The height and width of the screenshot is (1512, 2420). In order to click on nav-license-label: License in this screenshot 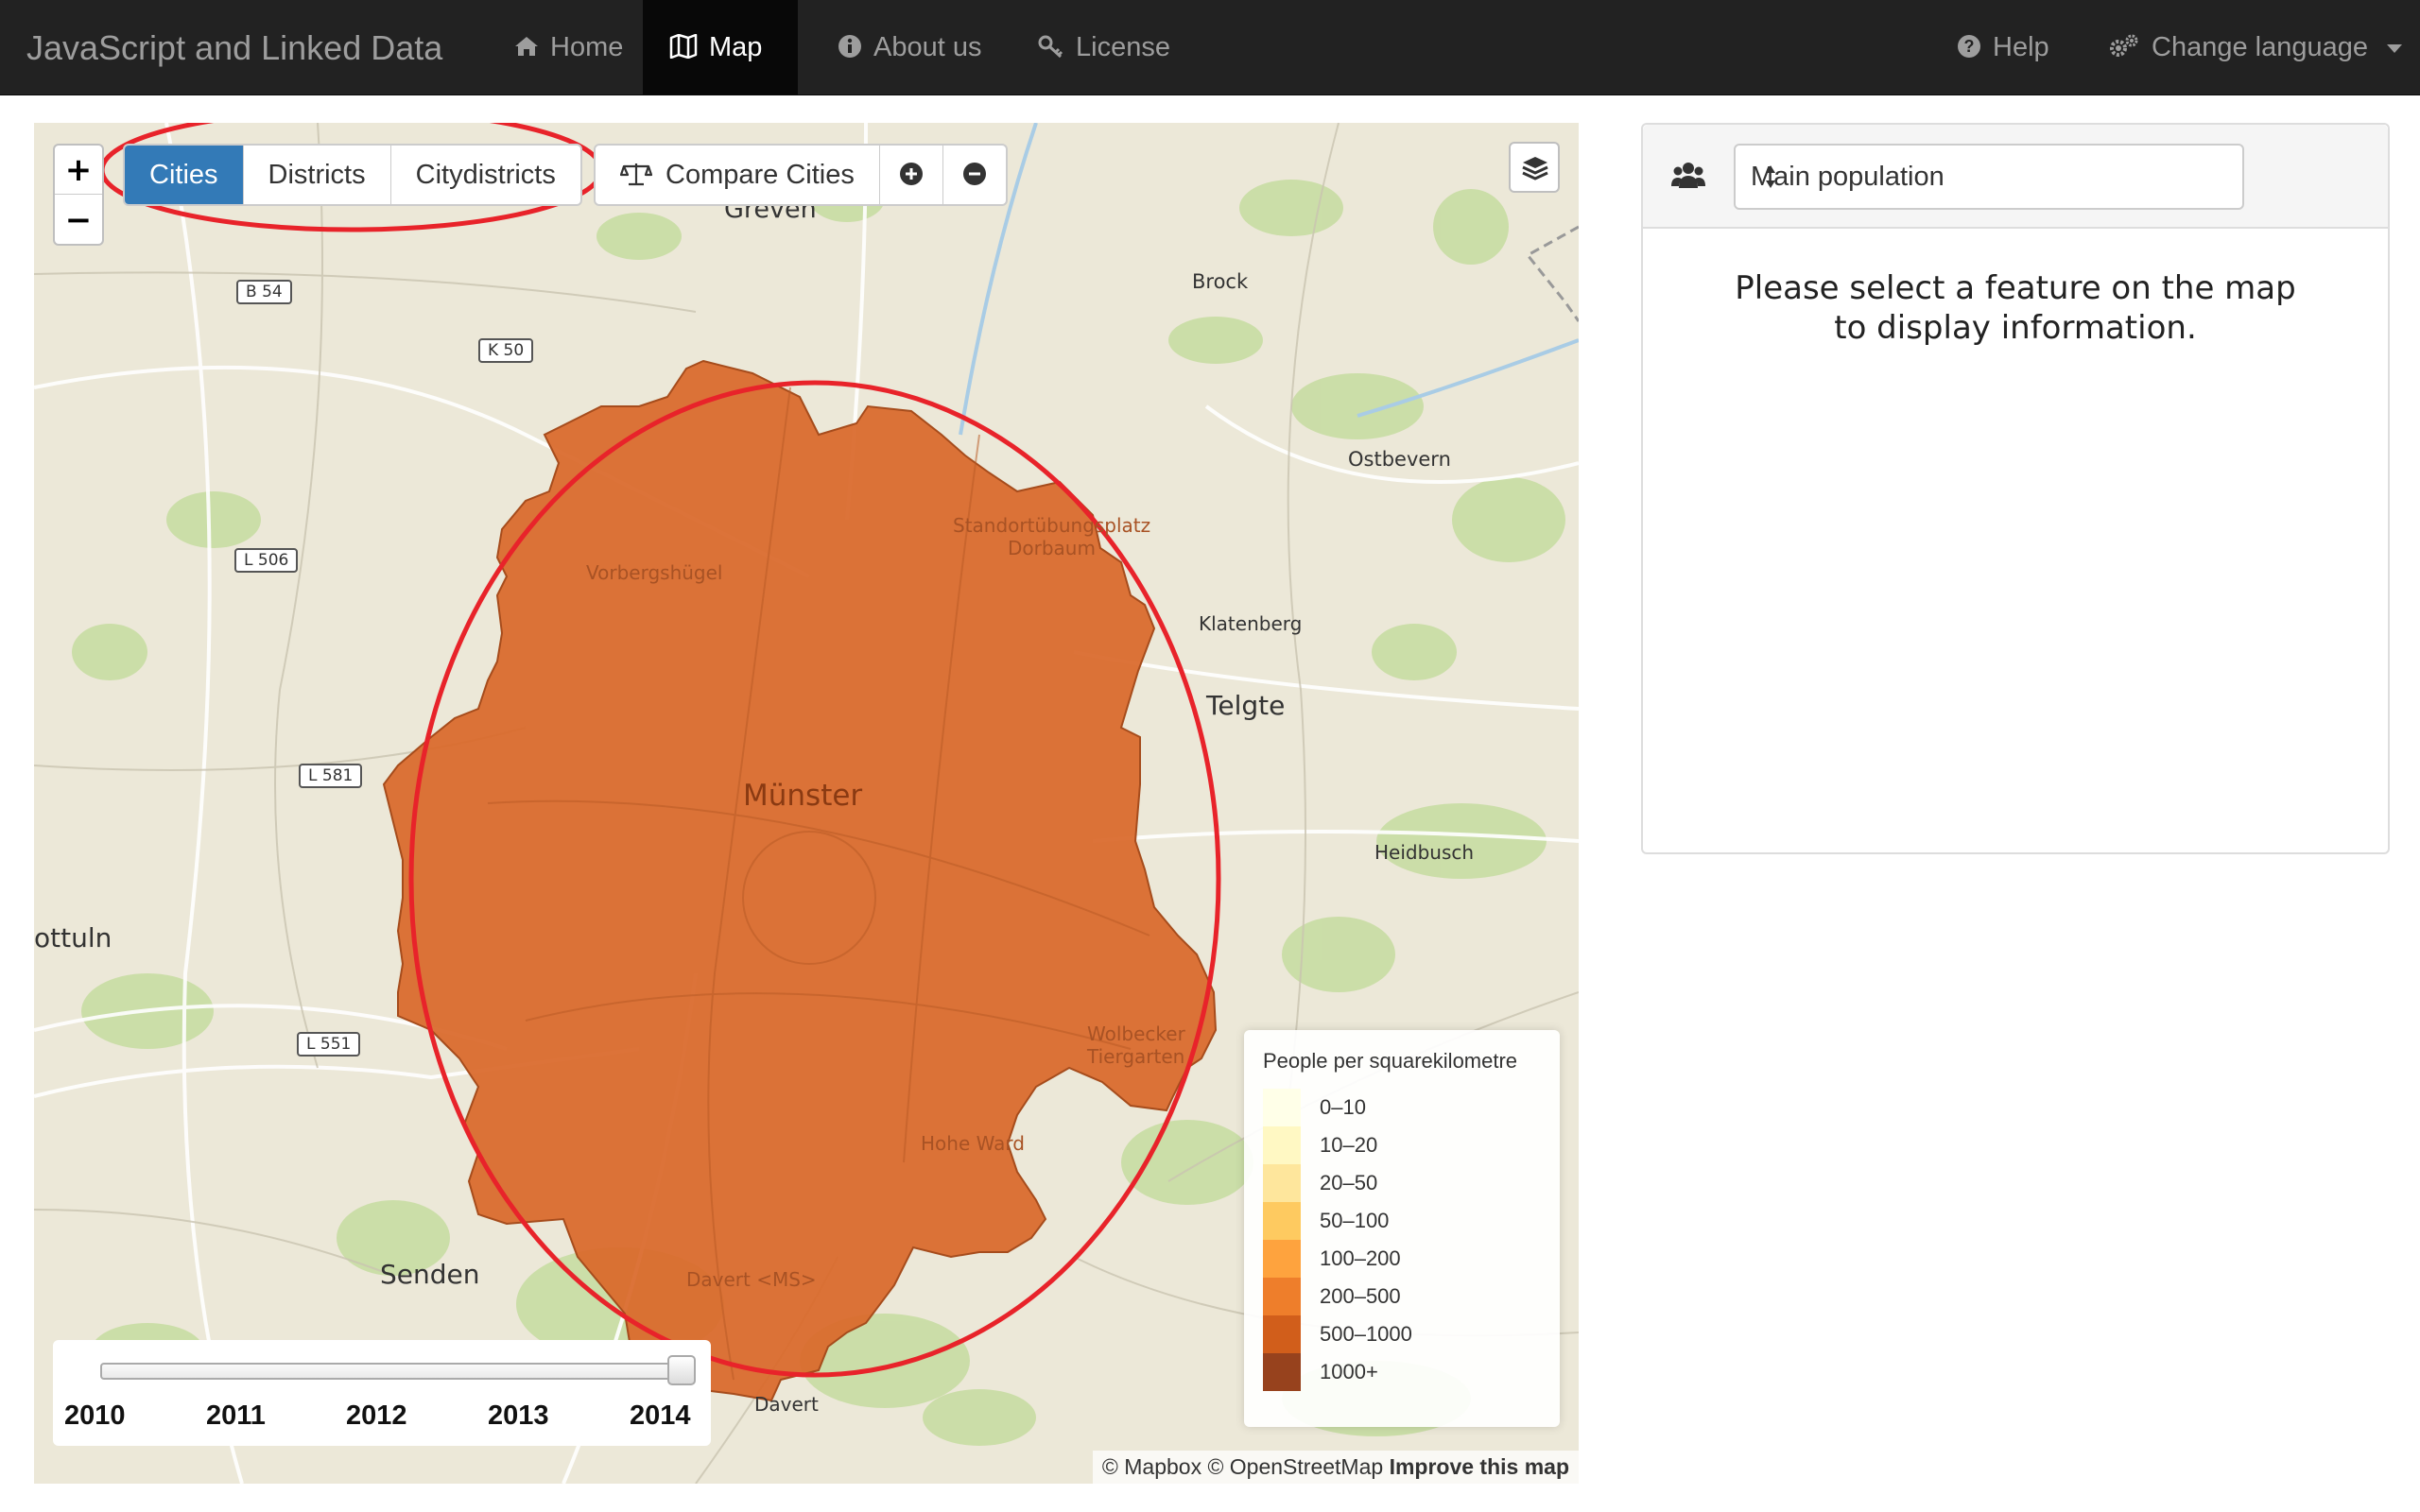, I will do `click(1123, 47)`.